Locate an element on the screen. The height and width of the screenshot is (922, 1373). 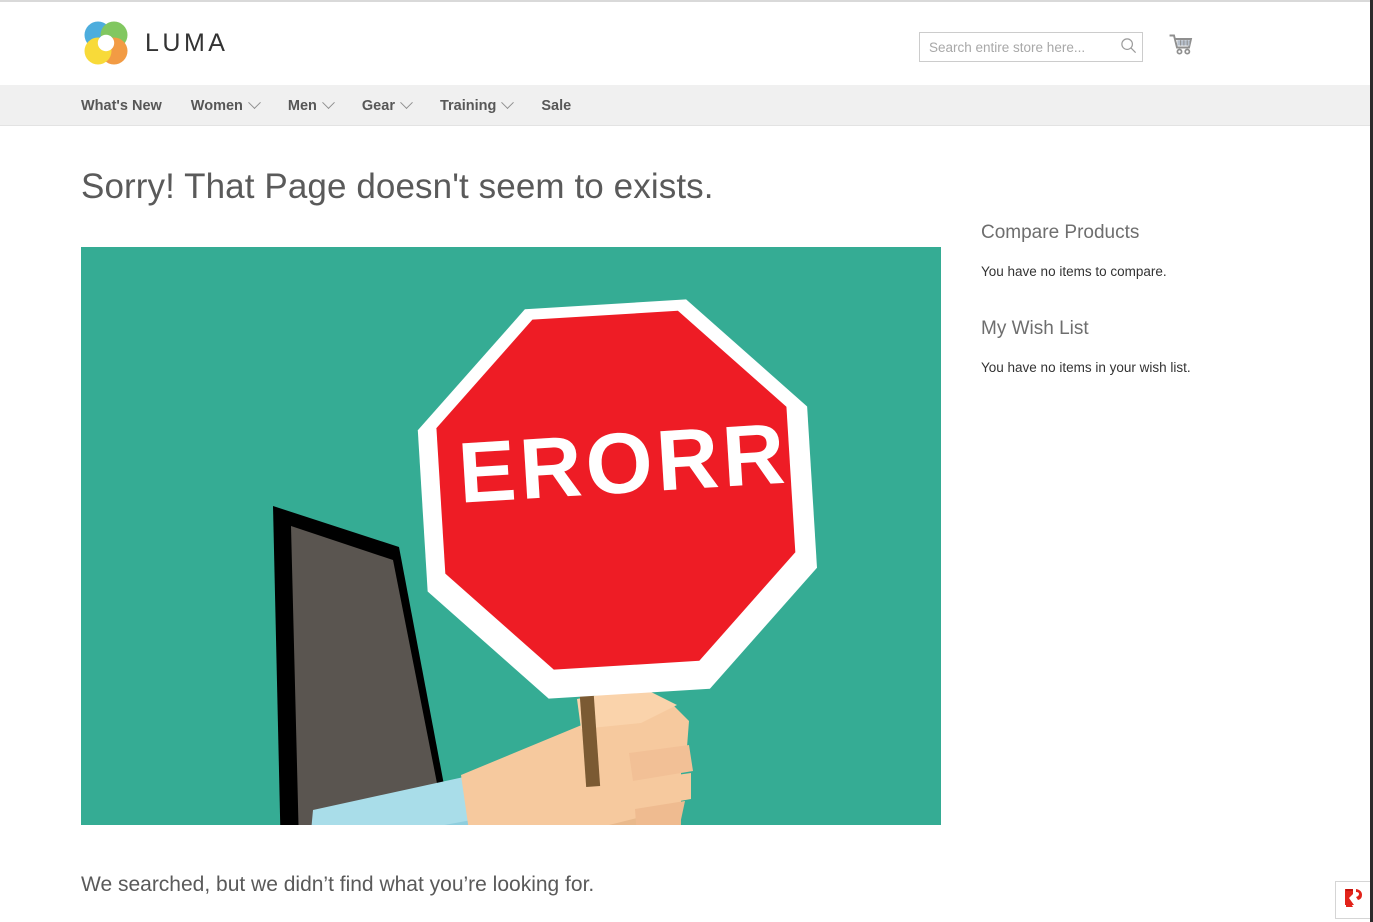
compare-products-empty-text: You have no items to compare. is located at coordinates (1074, 271).